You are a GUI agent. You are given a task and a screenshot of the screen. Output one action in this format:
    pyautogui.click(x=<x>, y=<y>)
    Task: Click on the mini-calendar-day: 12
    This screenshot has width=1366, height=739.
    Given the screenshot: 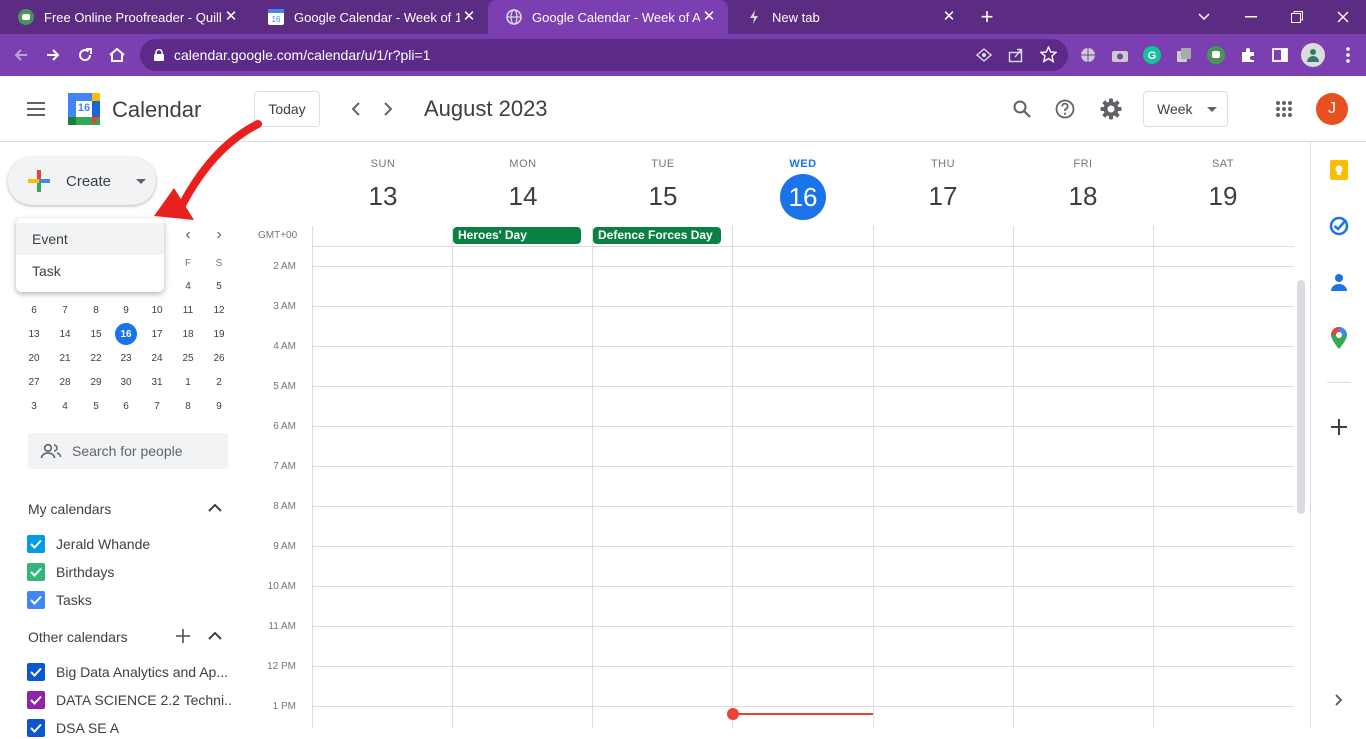 What is the action you would take?
    pyautogui.click(x=219, y=310)
    